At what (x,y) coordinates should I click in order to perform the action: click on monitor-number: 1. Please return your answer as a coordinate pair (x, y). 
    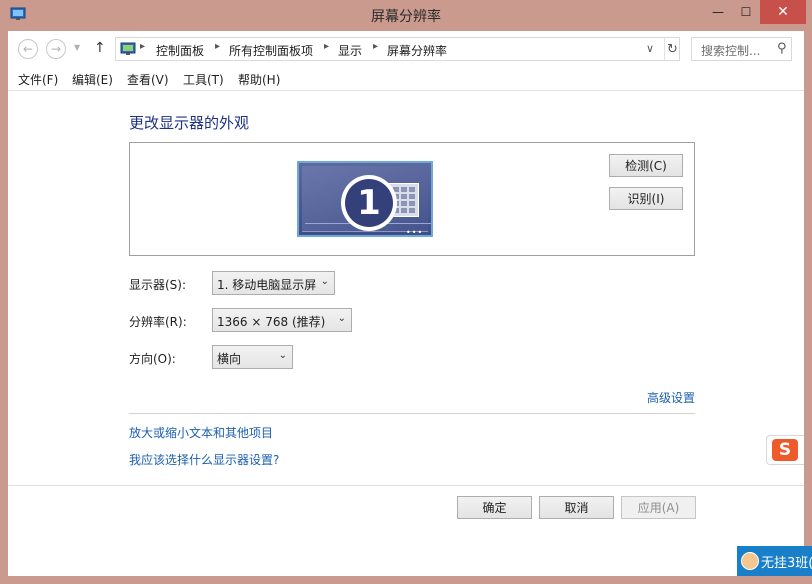
    Looking at the image, I should click on (369, 203).